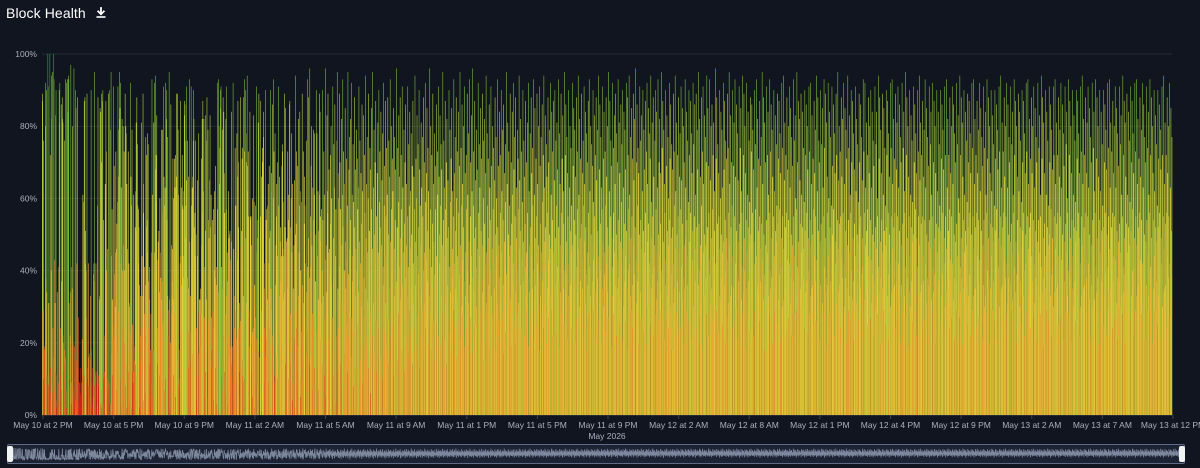 The height and width of the screenshot is (468, 1200). What do you see at coordinates (608, 425) in the screenshot?
I see `x-tick-label: May 11 at 9 PM` at bounding box center [608, 425].